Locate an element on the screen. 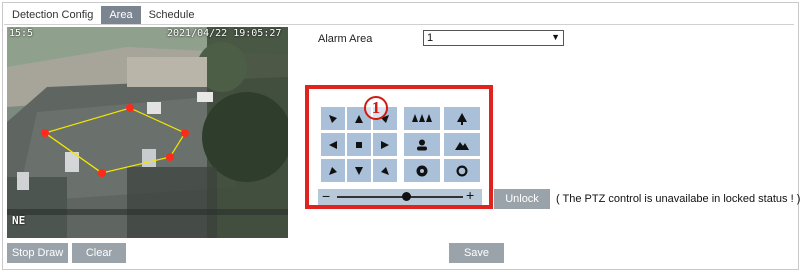 This screenshot has width=802, height=273. chevron-down-icon: ▼ is located at coordinates (555, 37).